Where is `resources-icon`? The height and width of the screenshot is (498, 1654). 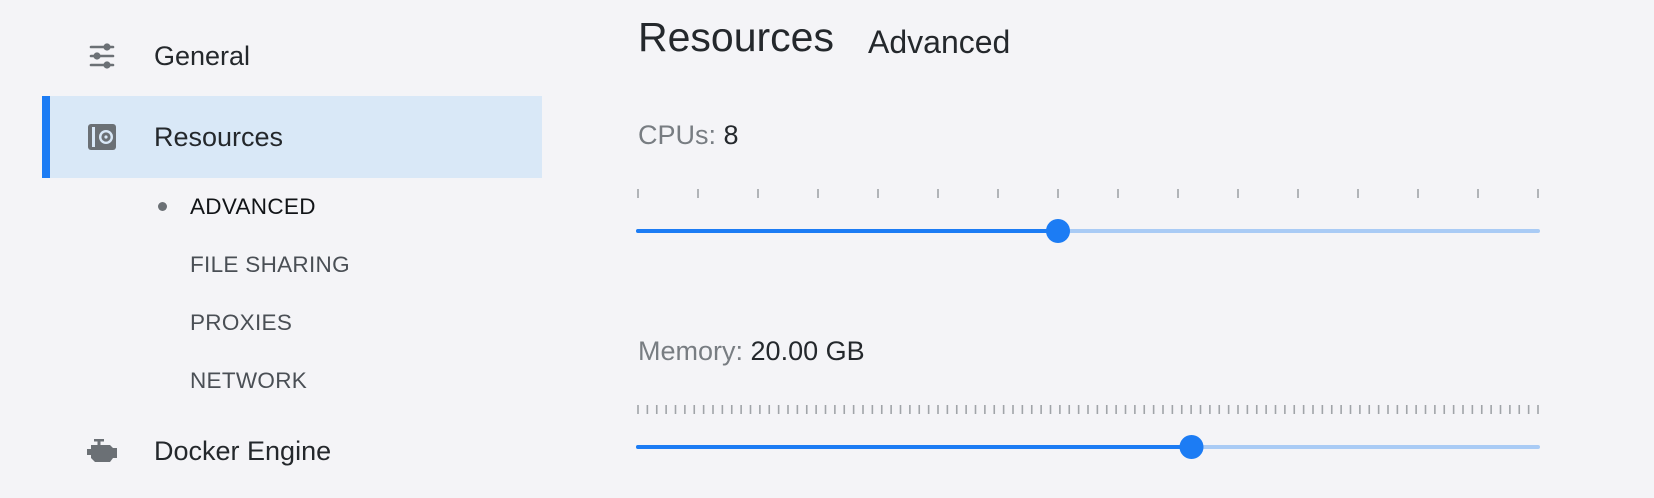
resources-icon is located at coordinates (102, 137).